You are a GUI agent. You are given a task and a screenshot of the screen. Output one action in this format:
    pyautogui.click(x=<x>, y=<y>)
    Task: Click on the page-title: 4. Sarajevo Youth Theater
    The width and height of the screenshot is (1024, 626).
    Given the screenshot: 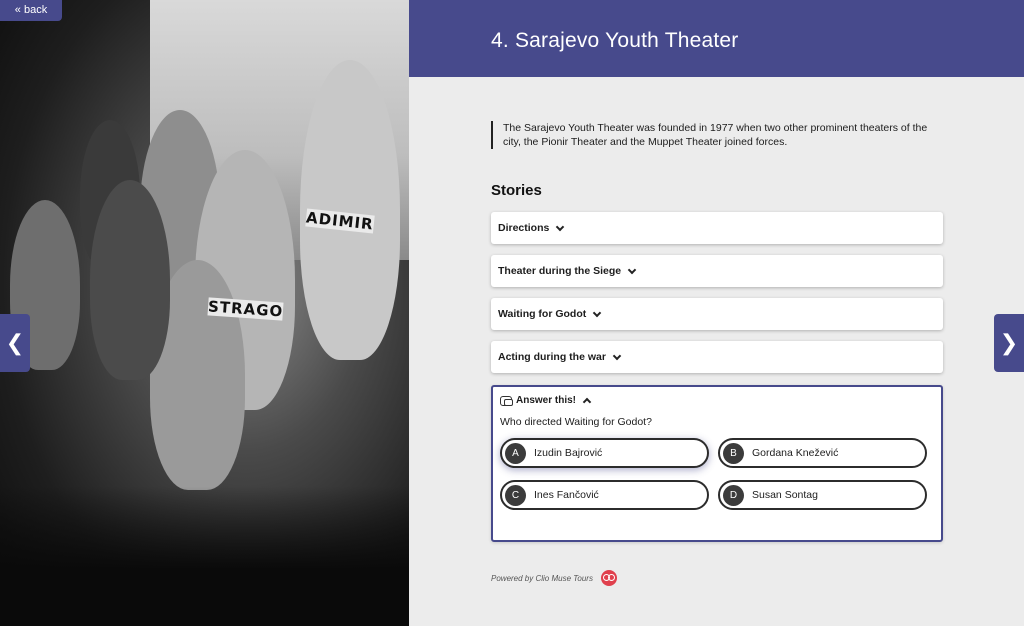 What is the action you would take?
    pyautogui.click(x=615, y=40)
    